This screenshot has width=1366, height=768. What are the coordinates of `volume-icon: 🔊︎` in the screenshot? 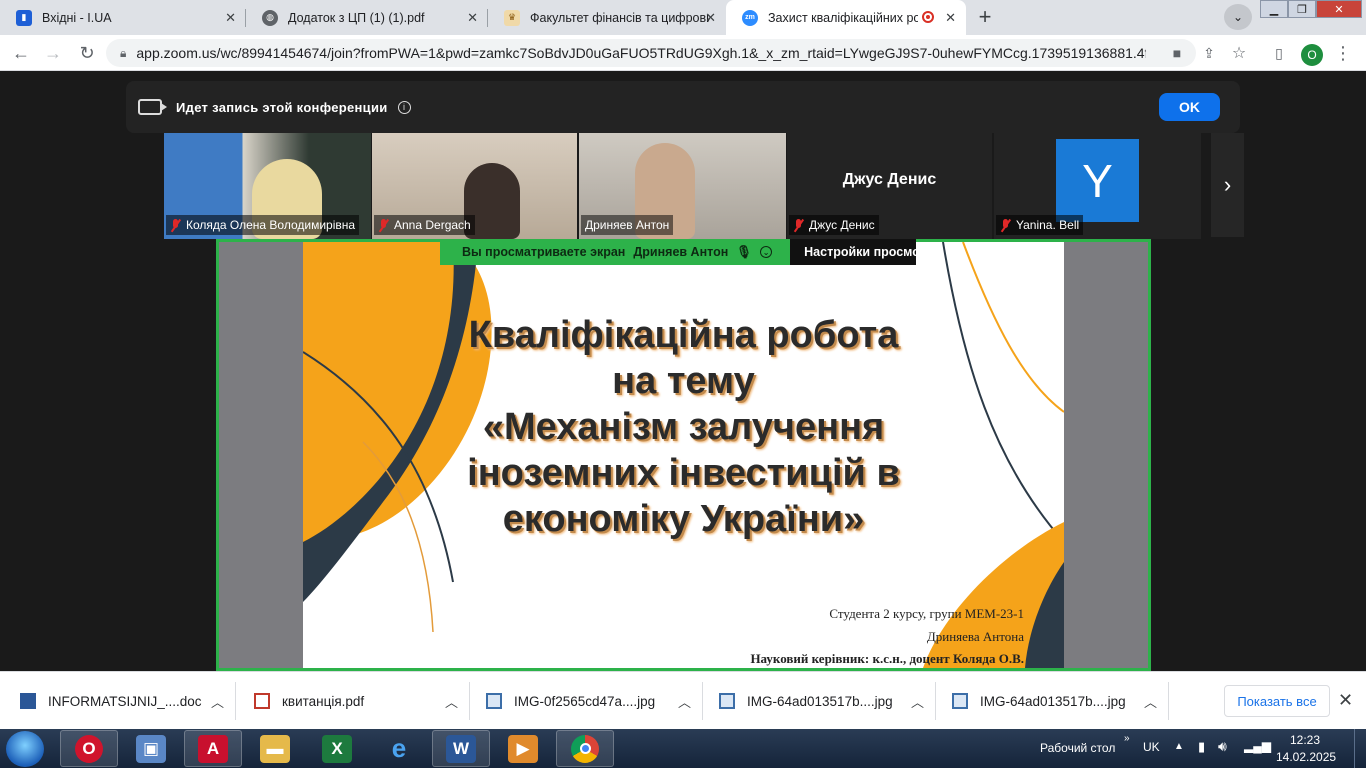 It's located at (1222, 746).